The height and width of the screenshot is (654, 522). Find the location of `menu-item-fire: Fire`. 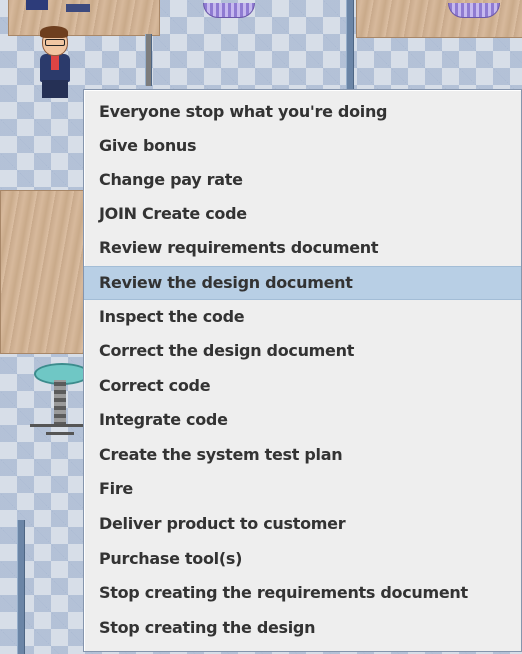

menu-item-fire: Fire is located at coordinates (302, 489).